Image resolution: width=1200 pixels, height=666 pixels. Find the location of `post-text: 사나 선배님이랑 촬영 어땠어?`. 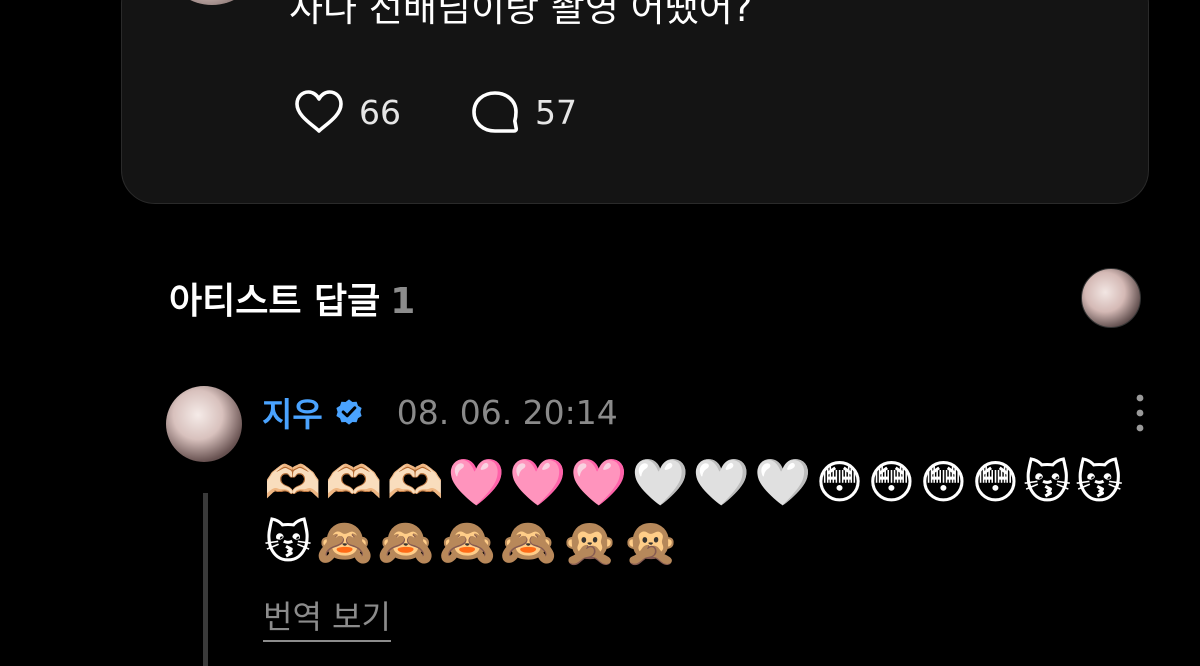

post-text: 사나 선배님이랑 촬영 어땠어? is located at coordinates (521, 15).